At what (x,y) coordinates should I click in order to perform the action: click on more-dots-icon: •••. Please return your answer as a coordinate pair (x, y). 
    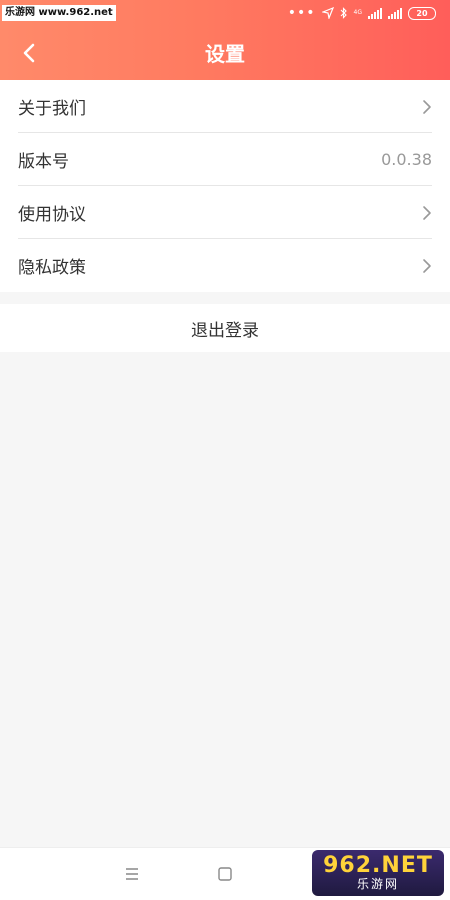
    Looking at the image, I should click on (301, 13).